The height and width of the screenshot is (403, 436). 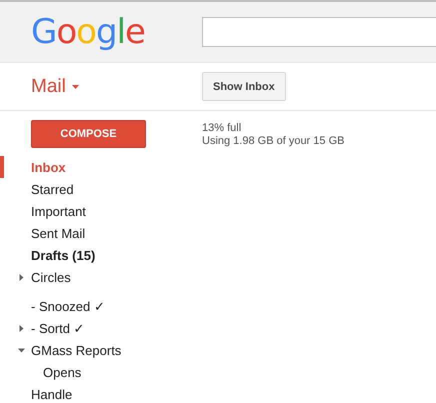 What do you see at coordinates (63, 255) in the screenshot?
I see `nav-item: Drafts (15)` at bounding box center [63, 255].